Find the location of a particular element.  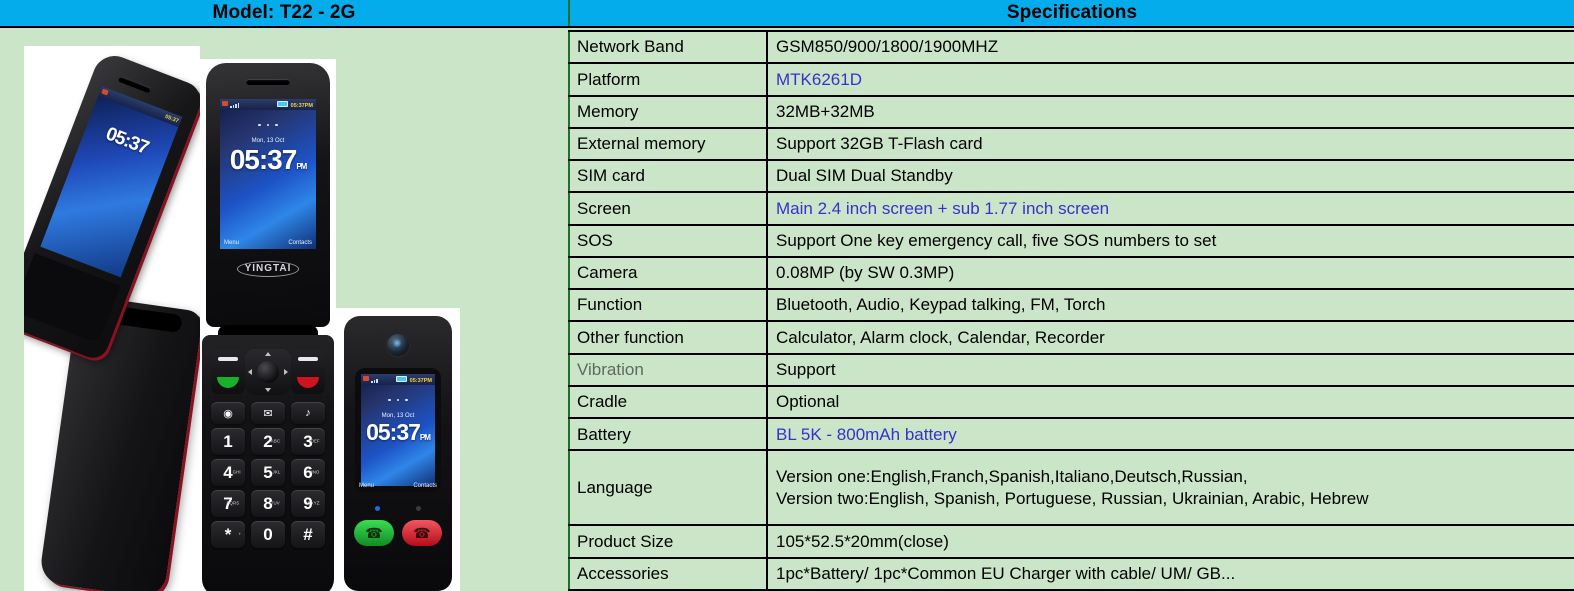

function-key-row: ◉ ✉ ♪ is located at coordinates (268, 413).